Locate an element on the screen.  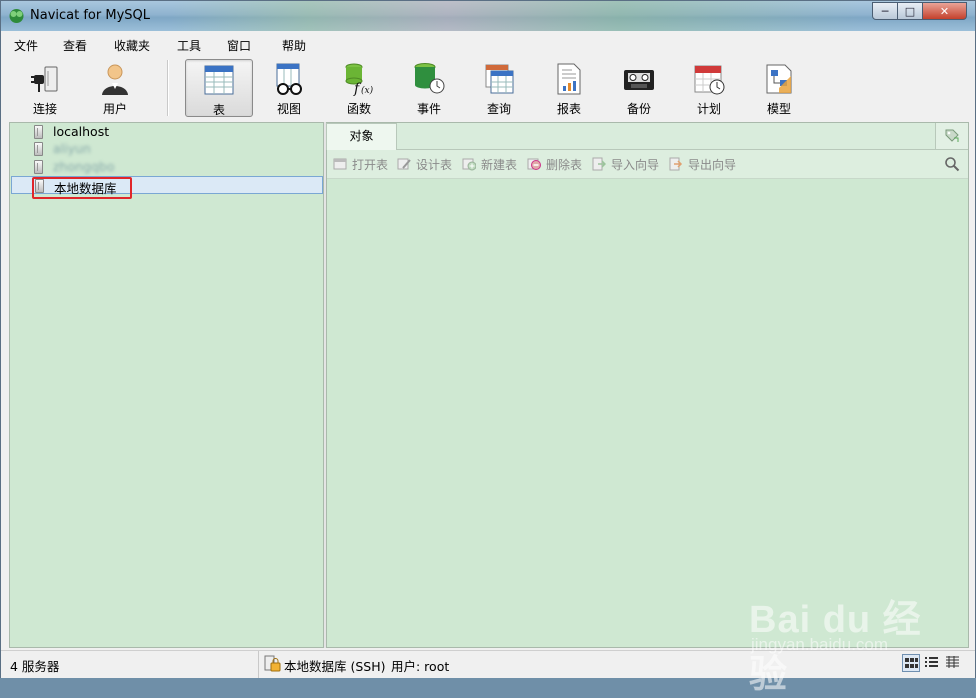
status-bar: 4 服务器 本地数据库 (SSH) 用户: root is located at coordinates (488, 664).